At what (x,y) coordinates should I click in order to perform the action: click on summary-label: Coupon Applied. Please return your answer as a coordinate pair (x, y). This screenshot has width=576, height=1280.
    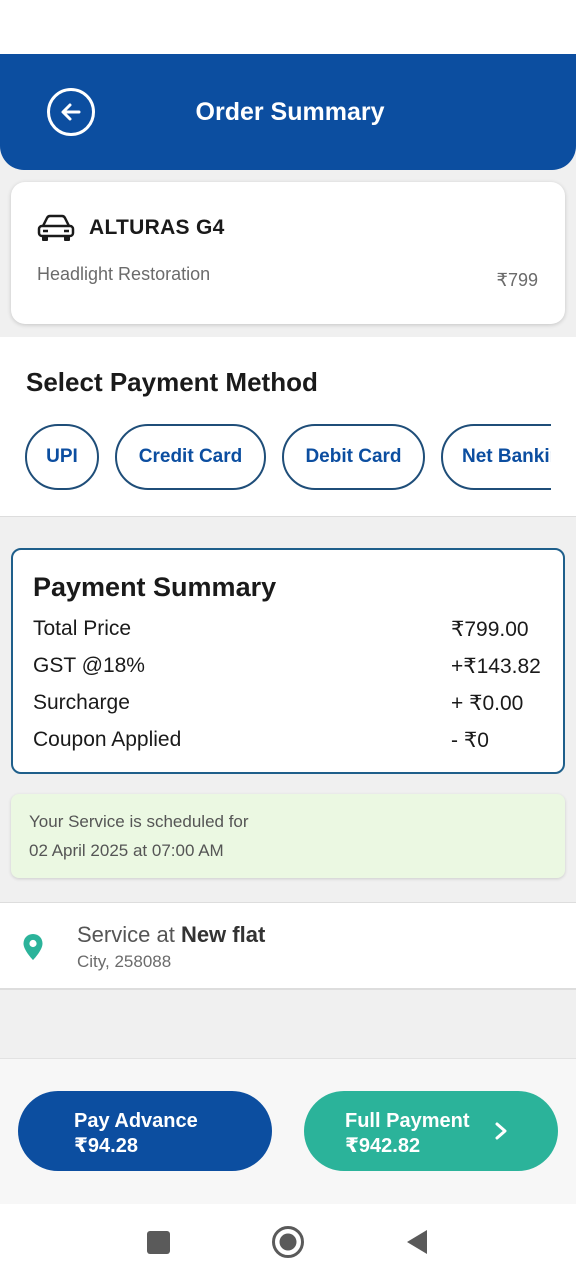
    Looking at the image, I should click on (107, 739).